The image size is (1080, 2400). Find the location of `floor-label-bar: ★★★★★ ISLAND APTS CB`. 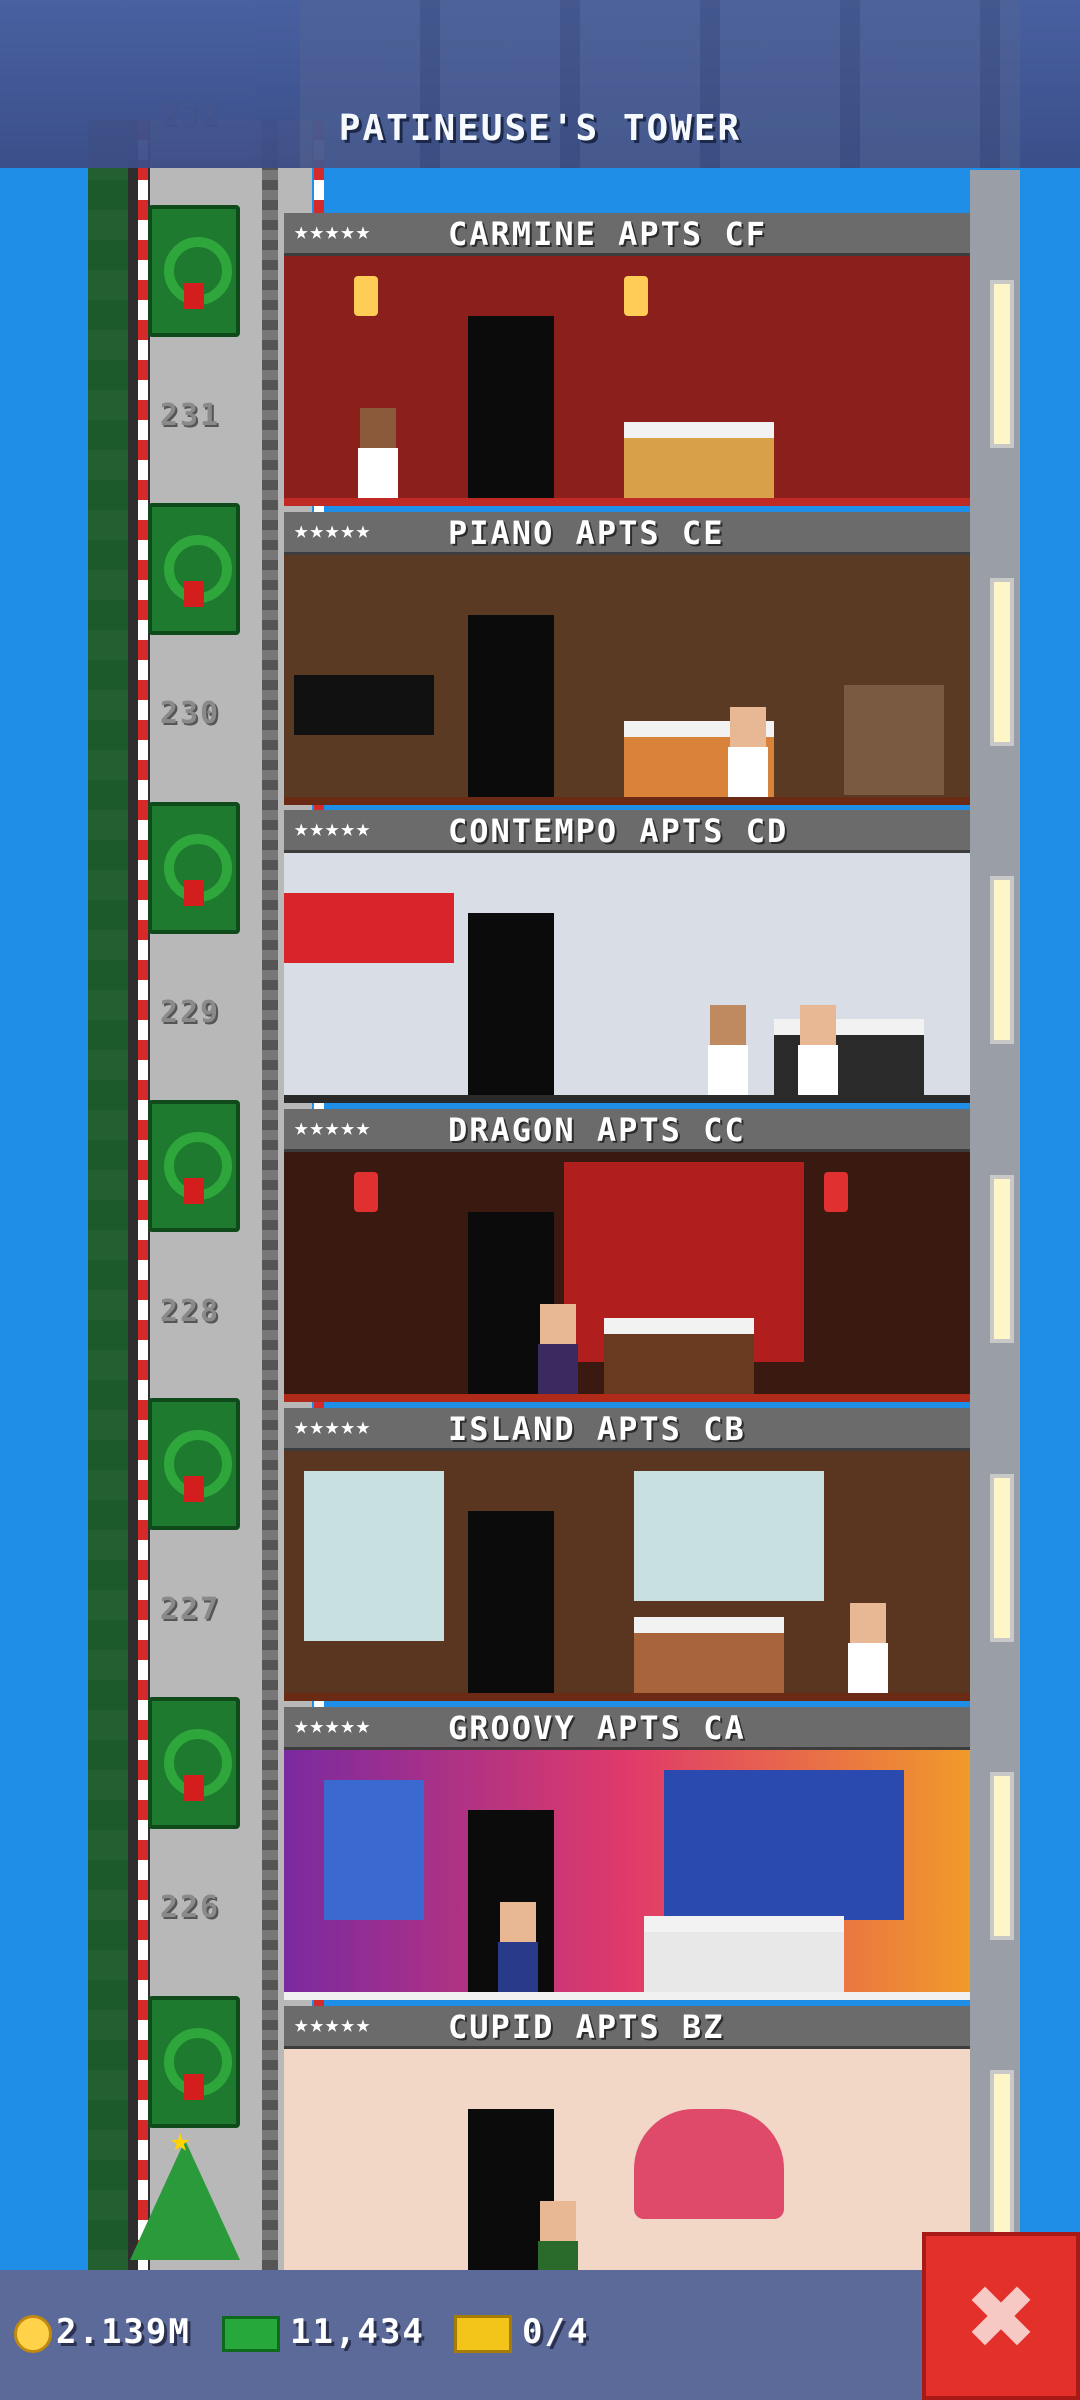

floor-label-bar: ★★★★★ ISLAND APTS CB is located at coordinates (627, 1429).